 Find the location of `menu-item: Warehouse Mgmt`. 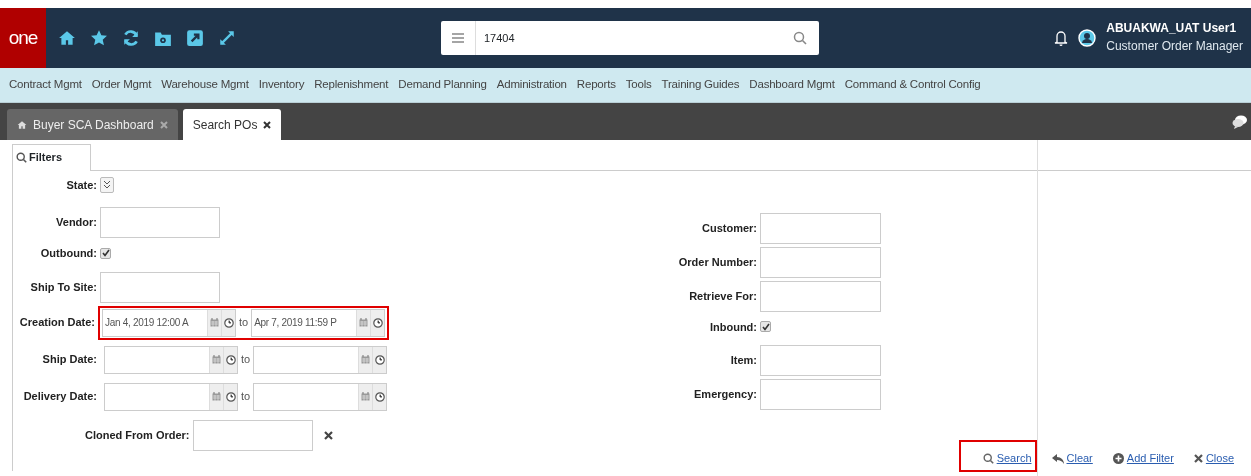

menu-item: Warehouse Mgmt is located at coordinates (205, 85).